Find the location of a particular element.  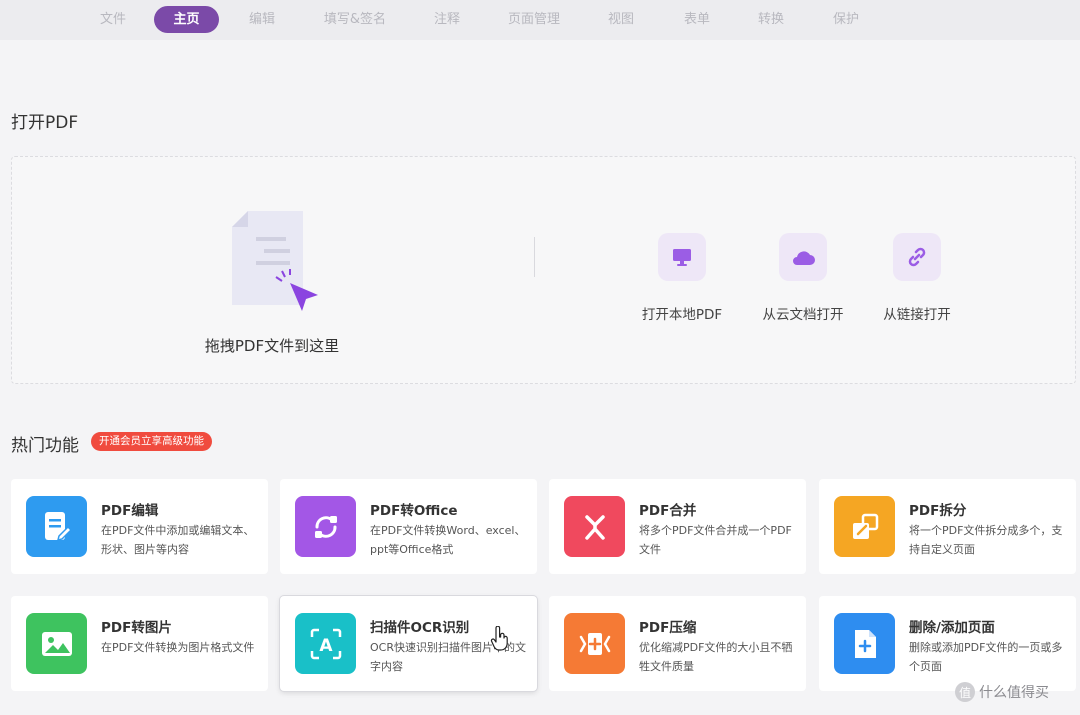

watermark: 值 什么值得买 is located at coordinates (1002, 692).